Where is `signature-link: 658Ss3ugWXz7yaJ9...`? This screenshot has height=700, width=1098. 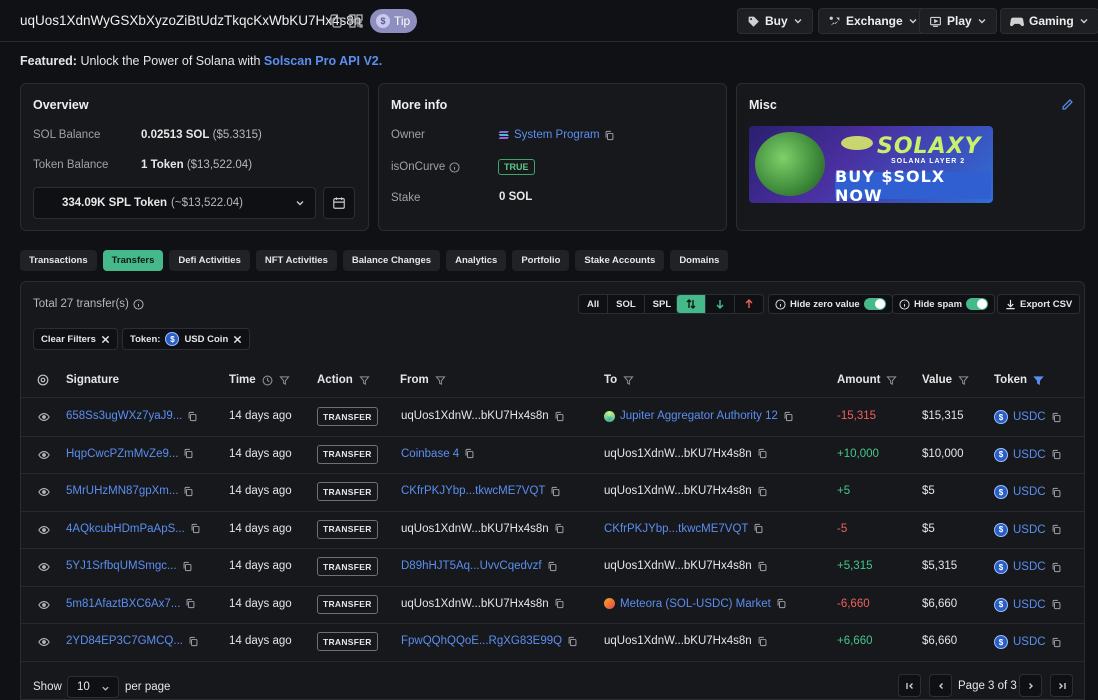 signature-link: 658Ss3ugWXz7yaJ9... is located at coordinates (124, 416).